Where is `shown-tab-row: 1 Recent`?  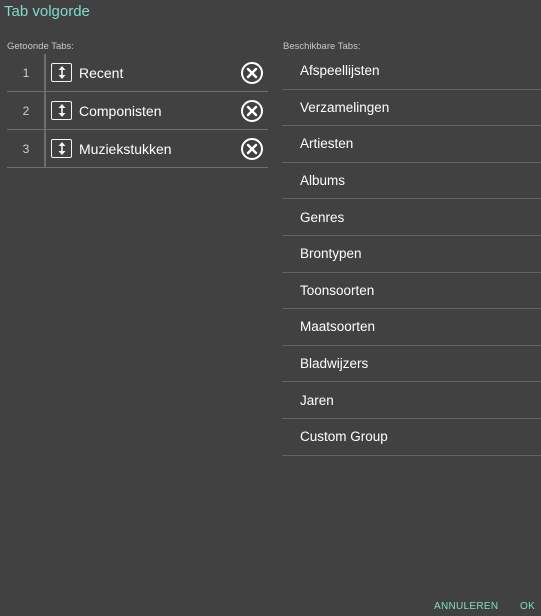
shown-tab-row: 1 Recent is located at coordinates (137, 73).